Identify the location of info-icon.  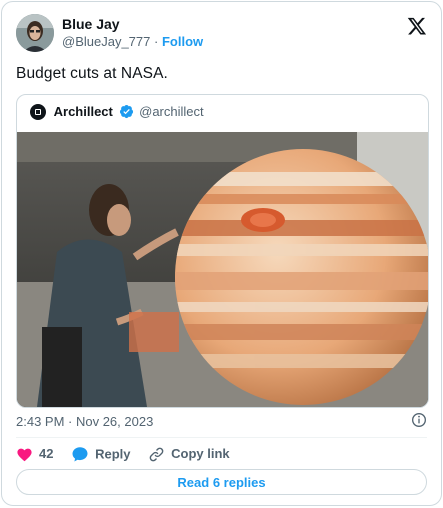
(419, 420).